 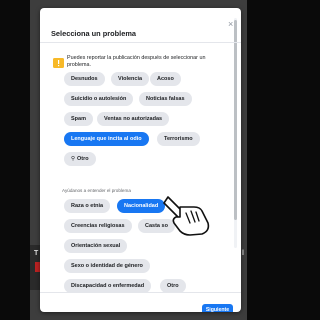 What do you see at coordinates (173, 286) in the screenshot?
I see `subproblem-chip-otro: Otro` at bounding box center [173, 286].